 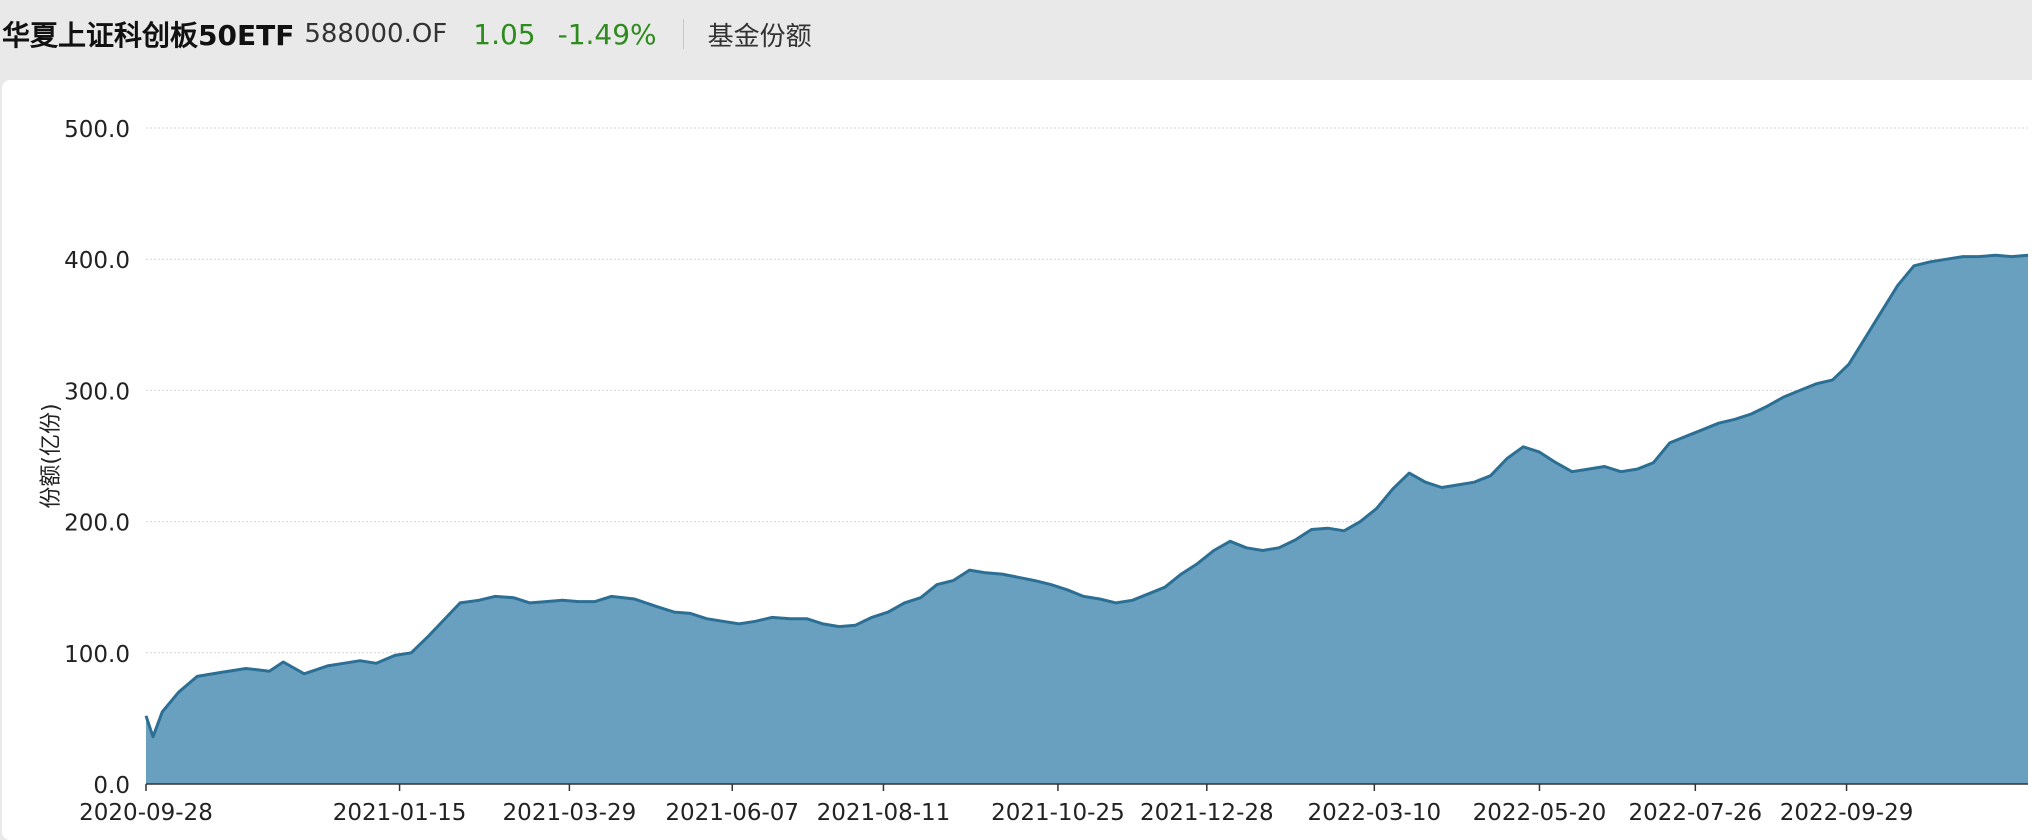 I want to click on fund-name: 华夏上证科创板50ETF, so click(x=148, y=35).